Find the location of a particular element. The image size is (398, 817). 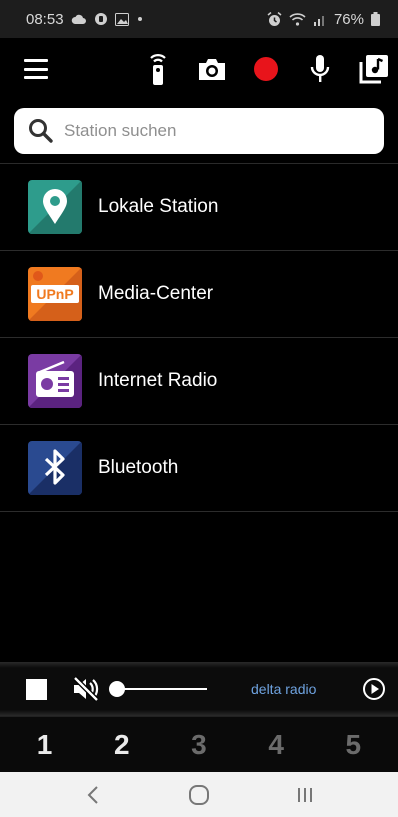

home-icon is located at coordinates (199, 794).